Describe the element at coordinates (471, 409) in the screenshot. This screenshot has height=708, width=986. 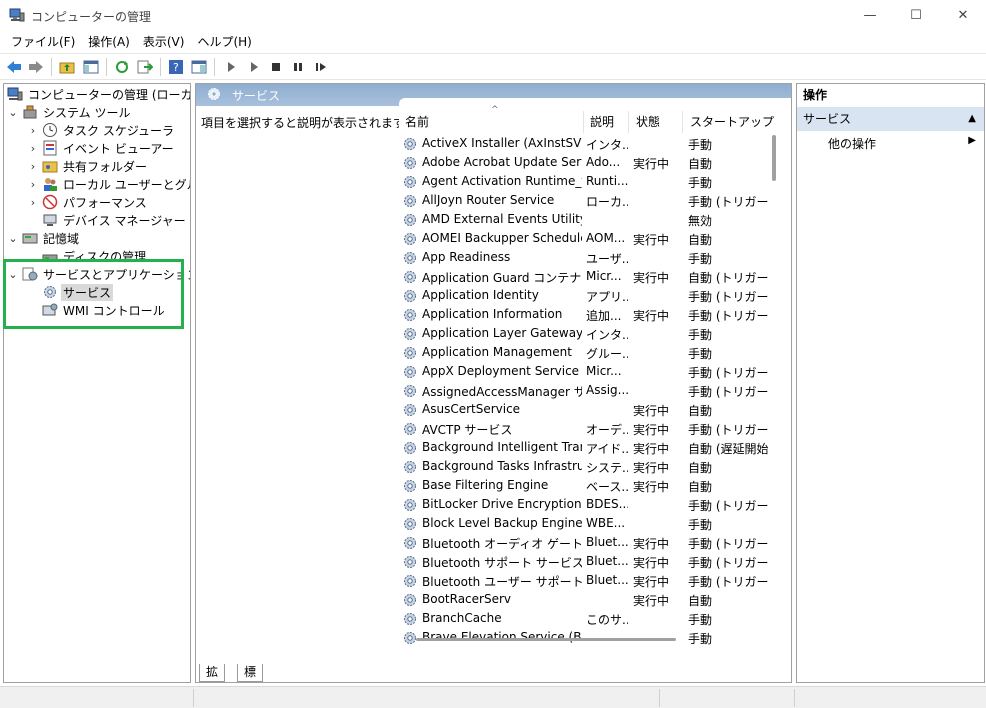
I see `cell-name: AsusCertService` at that location.